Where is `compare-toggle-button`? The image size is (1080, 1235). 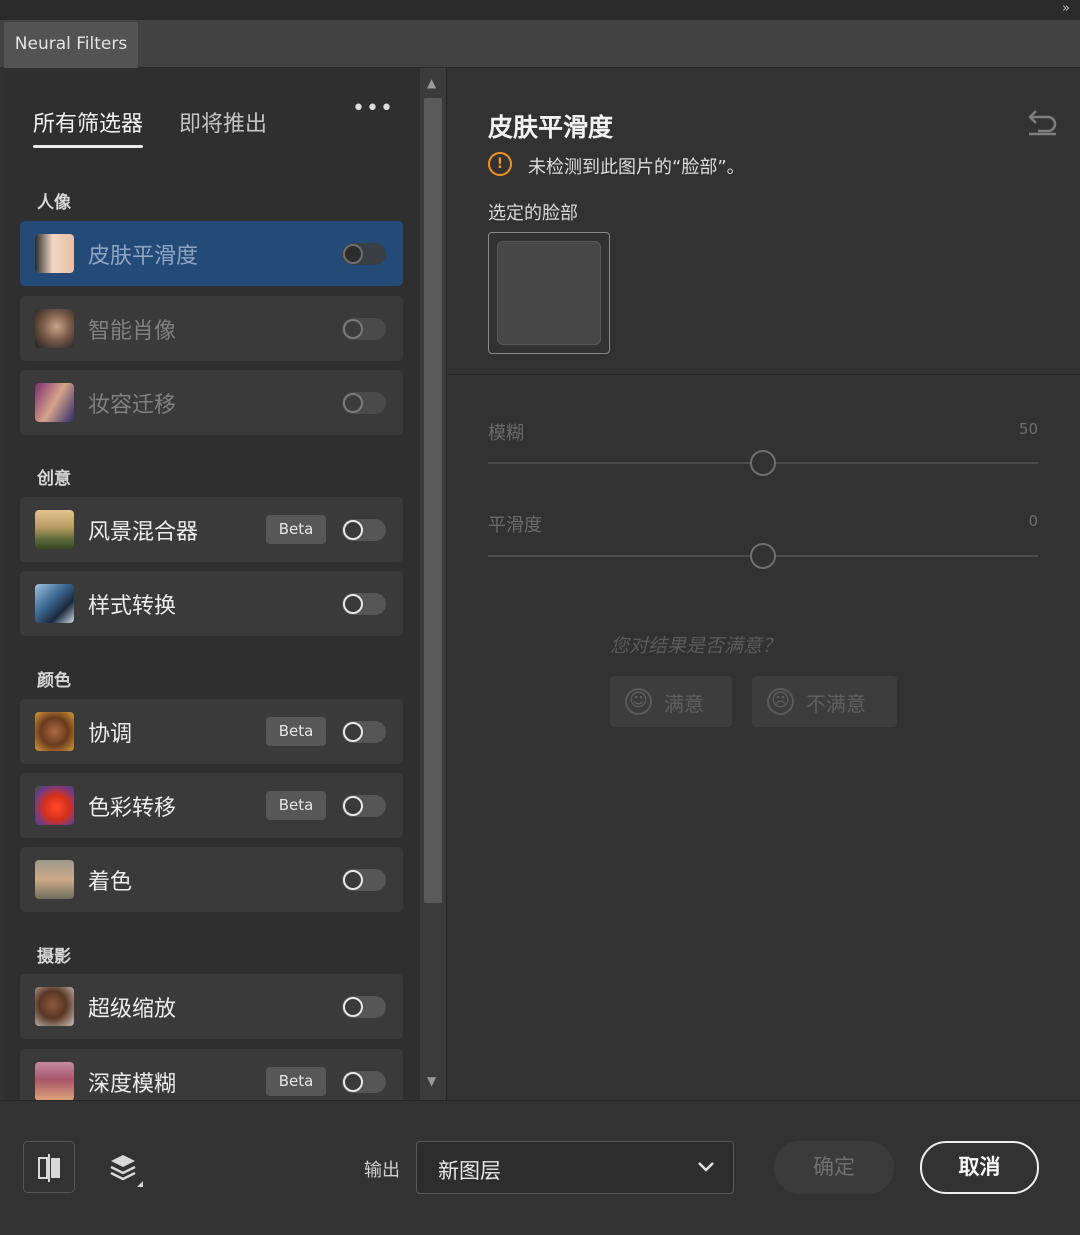
compare-toggle-button is located at coordinates (49, 1167).